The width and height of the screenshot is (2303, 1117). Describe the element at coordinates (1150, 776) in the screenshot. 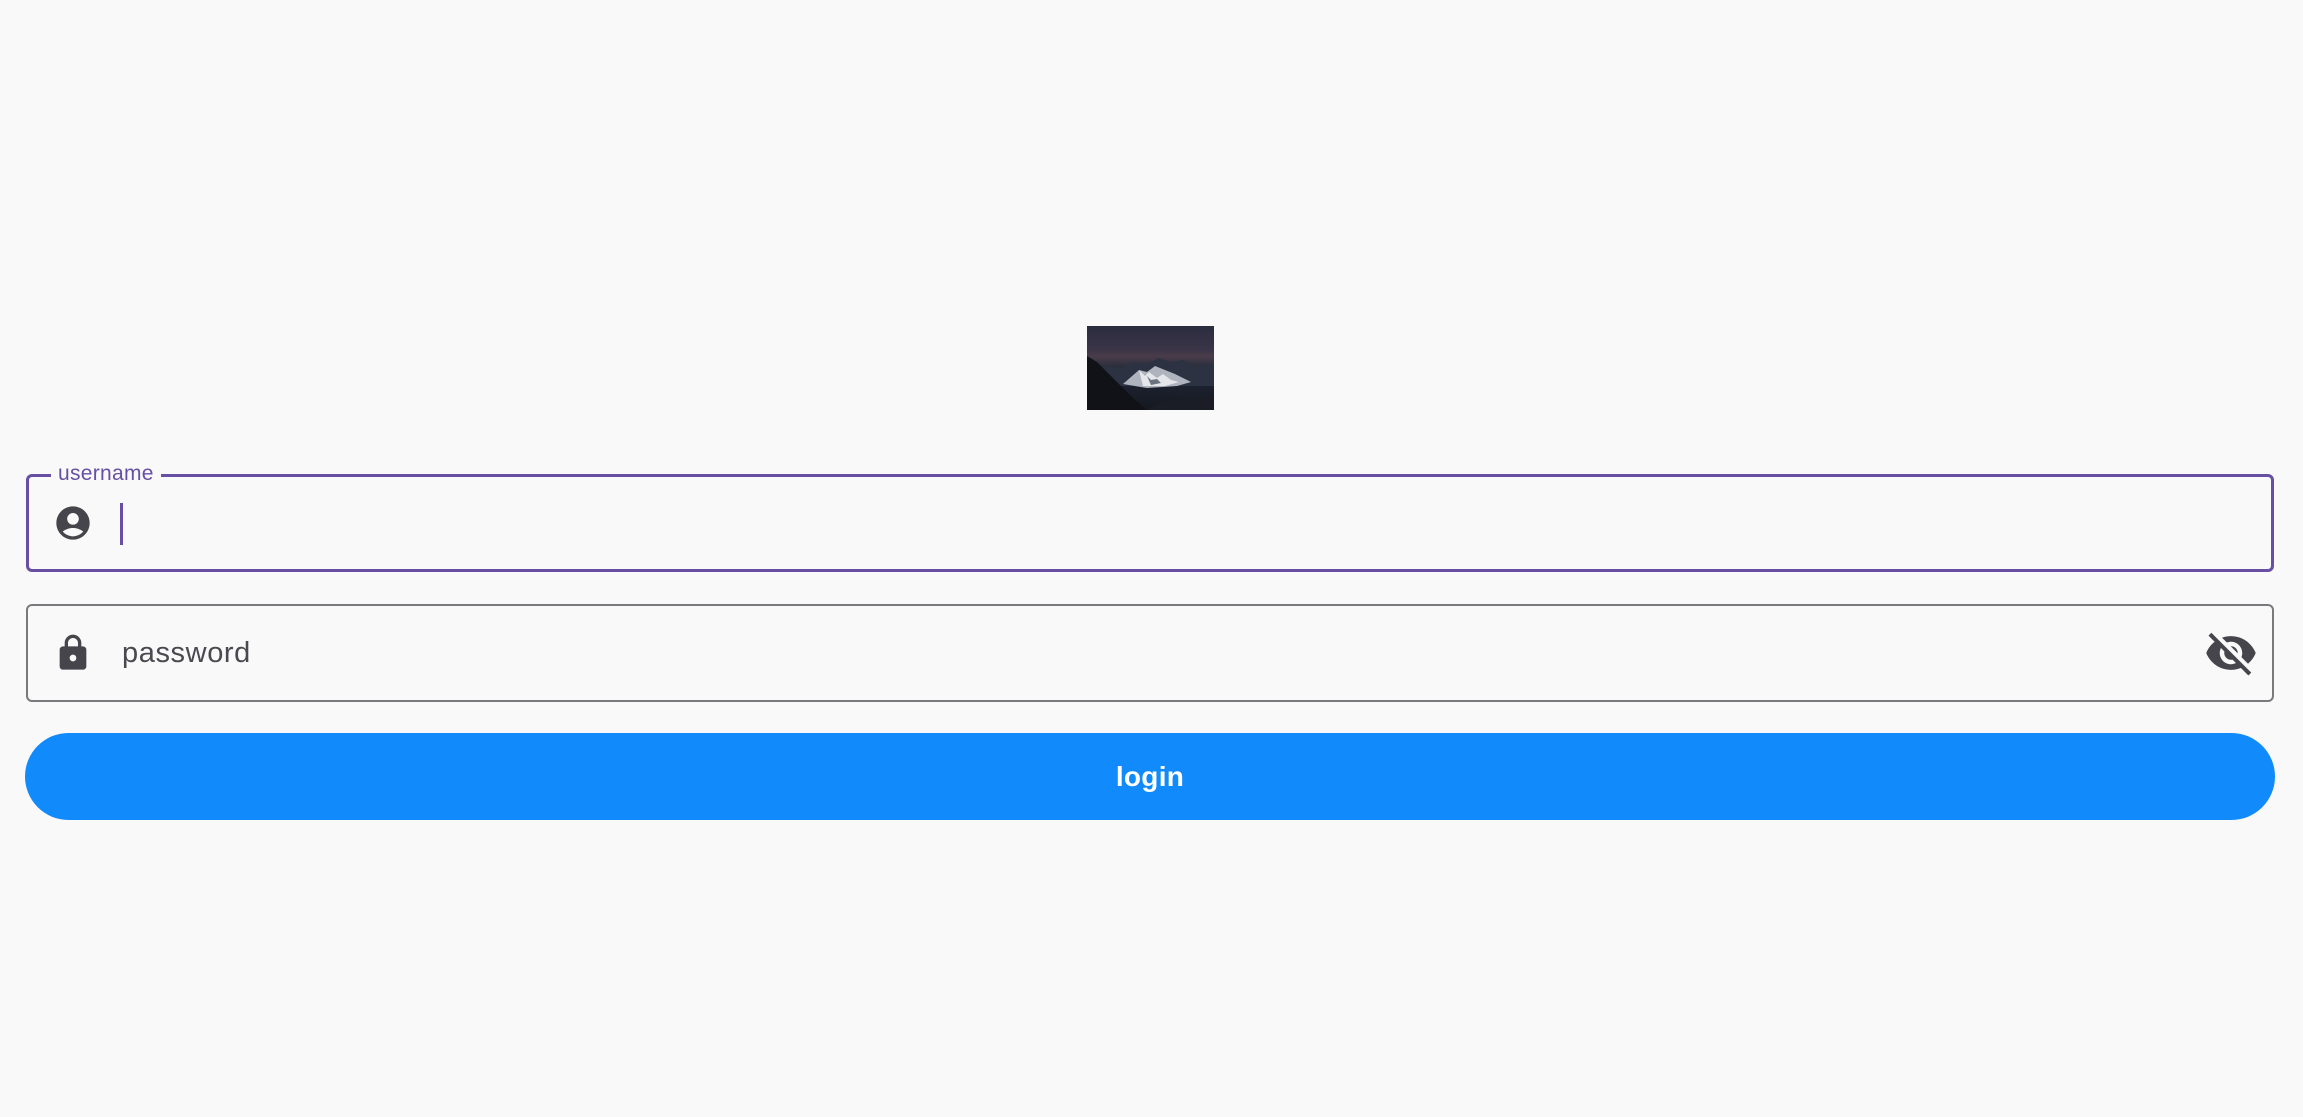

I see `login-button: login` at that location.